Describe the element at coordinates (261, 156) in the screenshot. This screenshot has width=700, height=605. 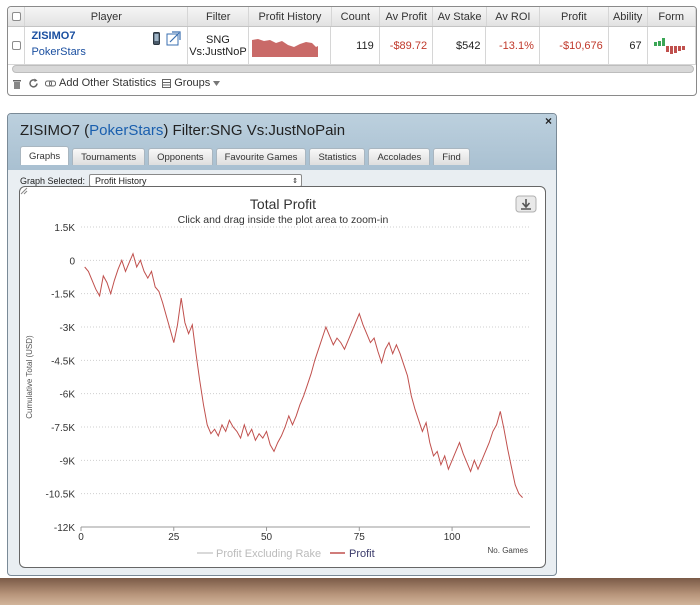
I see `tab-favourite-games: Favourite Games` at that location.